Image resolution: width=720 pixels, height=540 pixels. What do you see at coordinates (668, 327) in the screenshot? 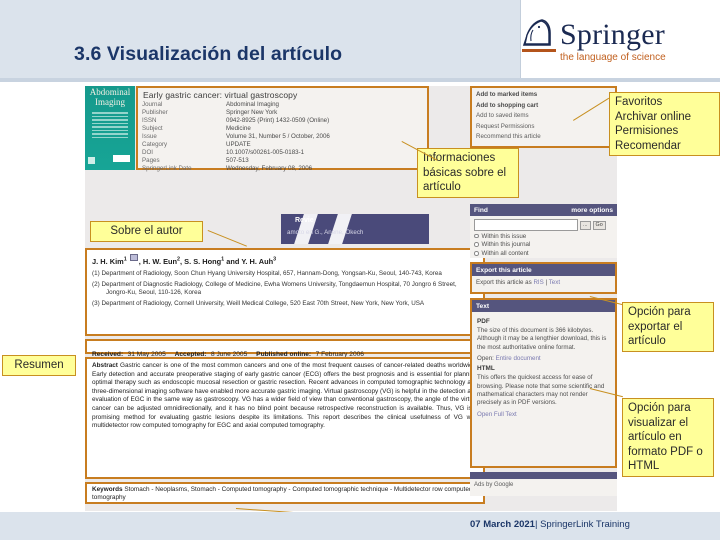
I see `callout-export-option: Opción para exportar el artículo` at bounding box center [668, 327].